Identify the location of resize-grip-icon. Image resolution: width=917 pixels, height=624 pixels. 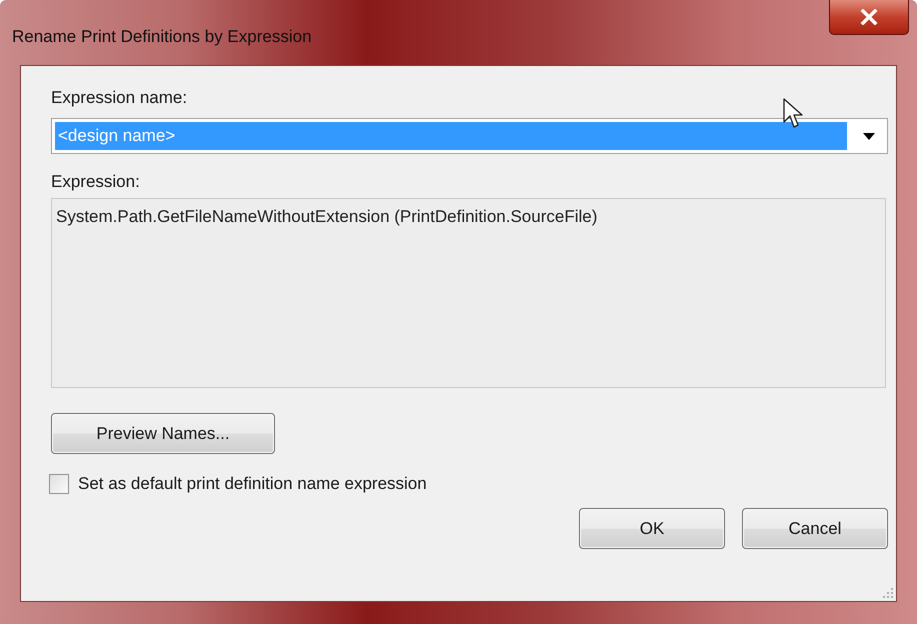
(888, 593).